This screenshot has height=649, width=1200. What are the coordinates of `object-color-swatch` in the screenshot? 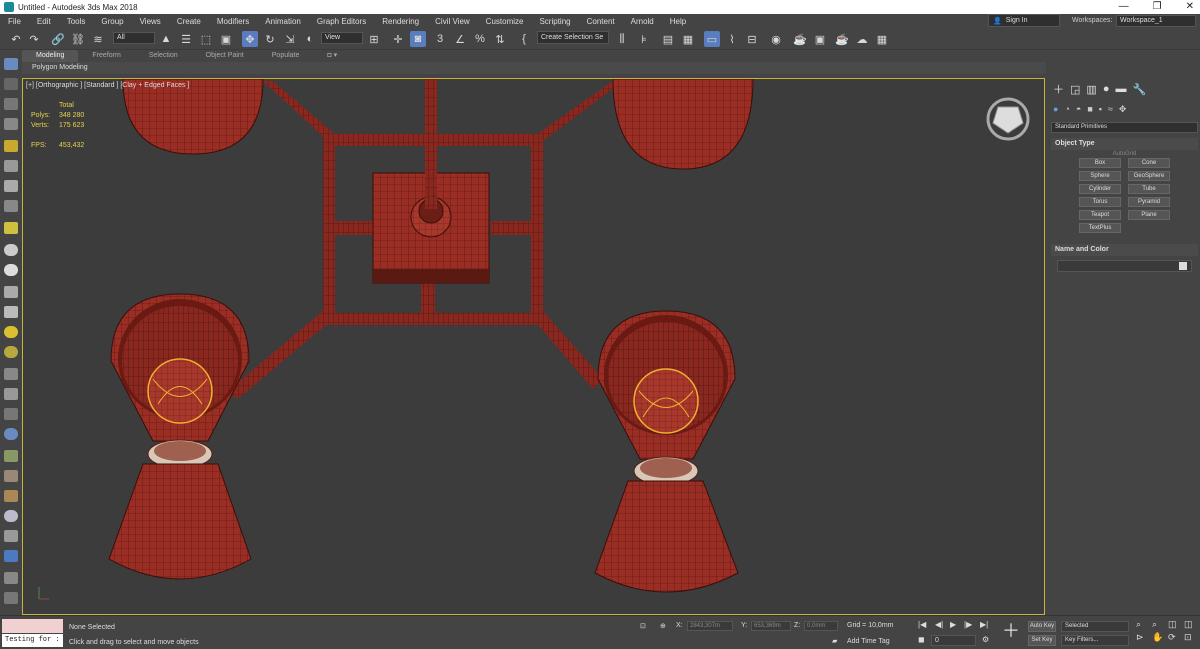 It's located at (1183, 266).